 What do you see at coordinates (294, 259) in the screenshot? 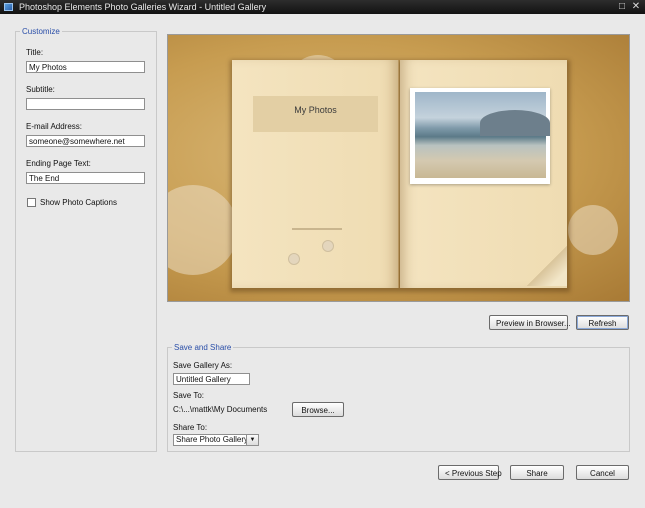
I see `previous-page-icon` at bounding box center [294, 259].